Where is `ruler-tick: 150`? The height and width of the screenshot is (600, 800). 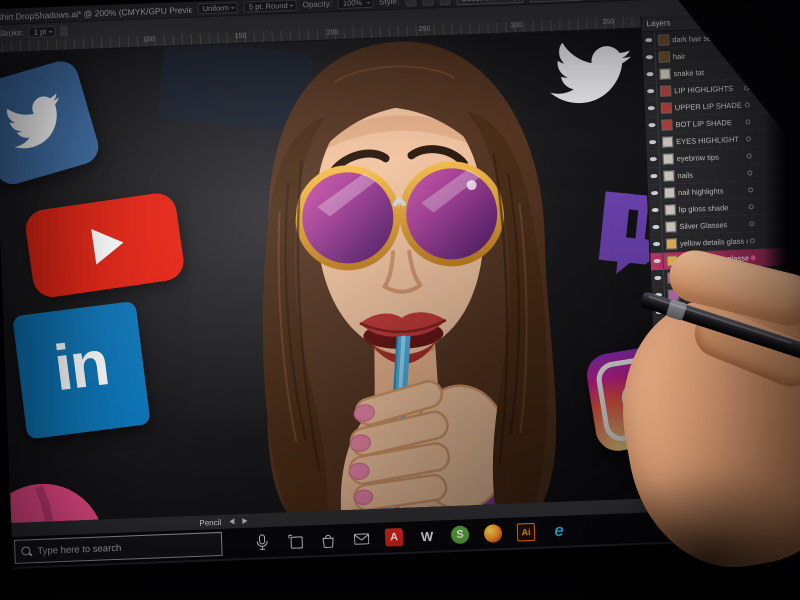
ruler-tick: 150 is located at coordinates (240, 36).